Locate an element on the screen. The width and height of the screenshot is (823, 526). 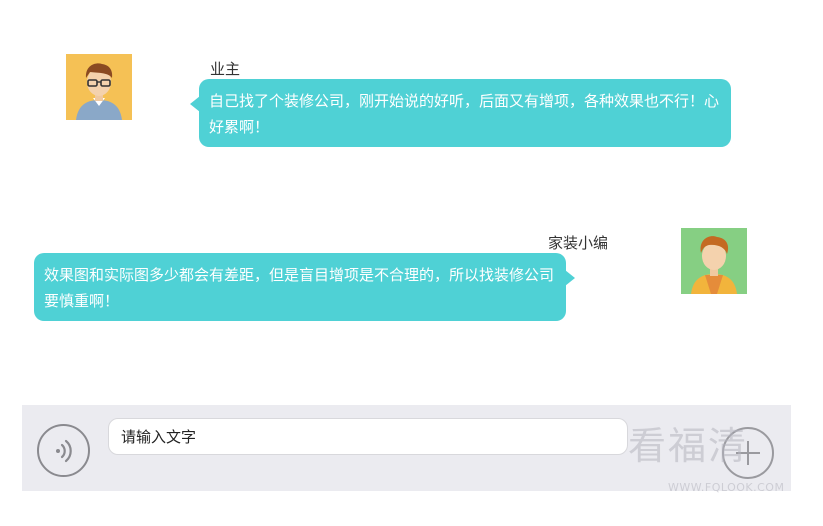
voice-button is located at coordinates (63, 450).